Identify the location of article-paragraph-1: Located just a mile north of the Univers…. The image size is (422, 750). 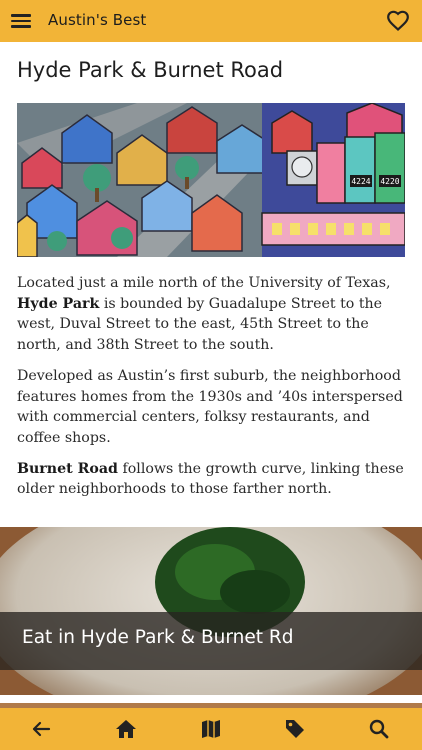
(204, 314).